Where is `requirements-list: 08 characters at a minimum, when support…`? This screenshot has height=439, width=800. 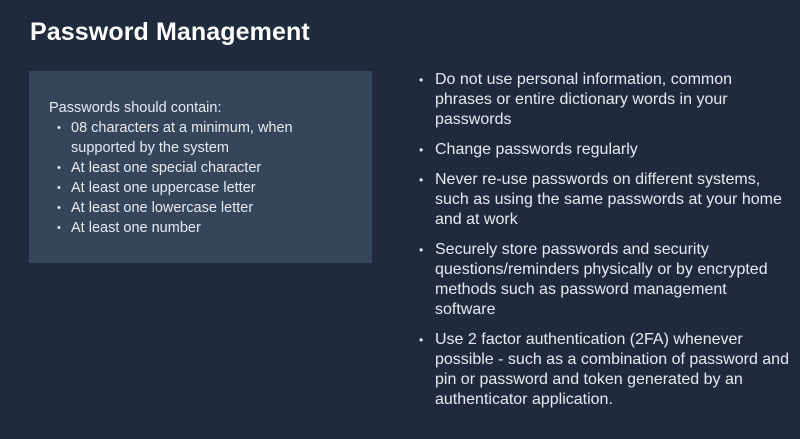 requirements-list: 08 characters at a minimum, when support… is located at coordinates (204, 178).